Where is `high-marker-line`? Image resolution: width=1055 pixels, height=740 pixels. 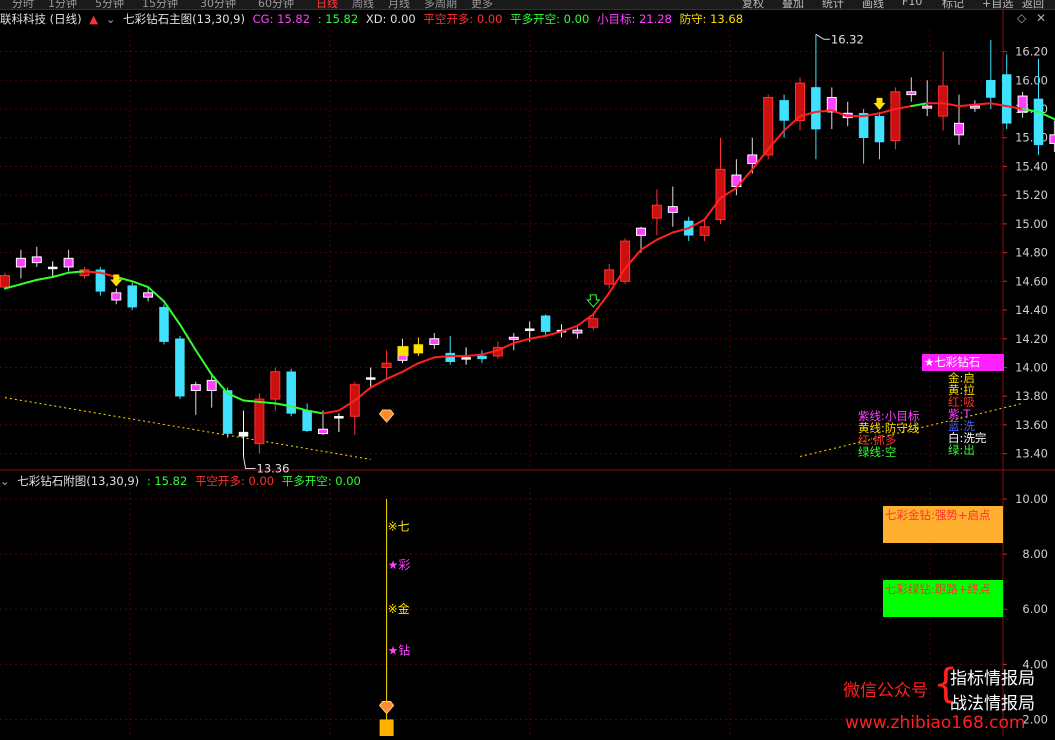 high-marker-line is located at coordinates (822, 36).